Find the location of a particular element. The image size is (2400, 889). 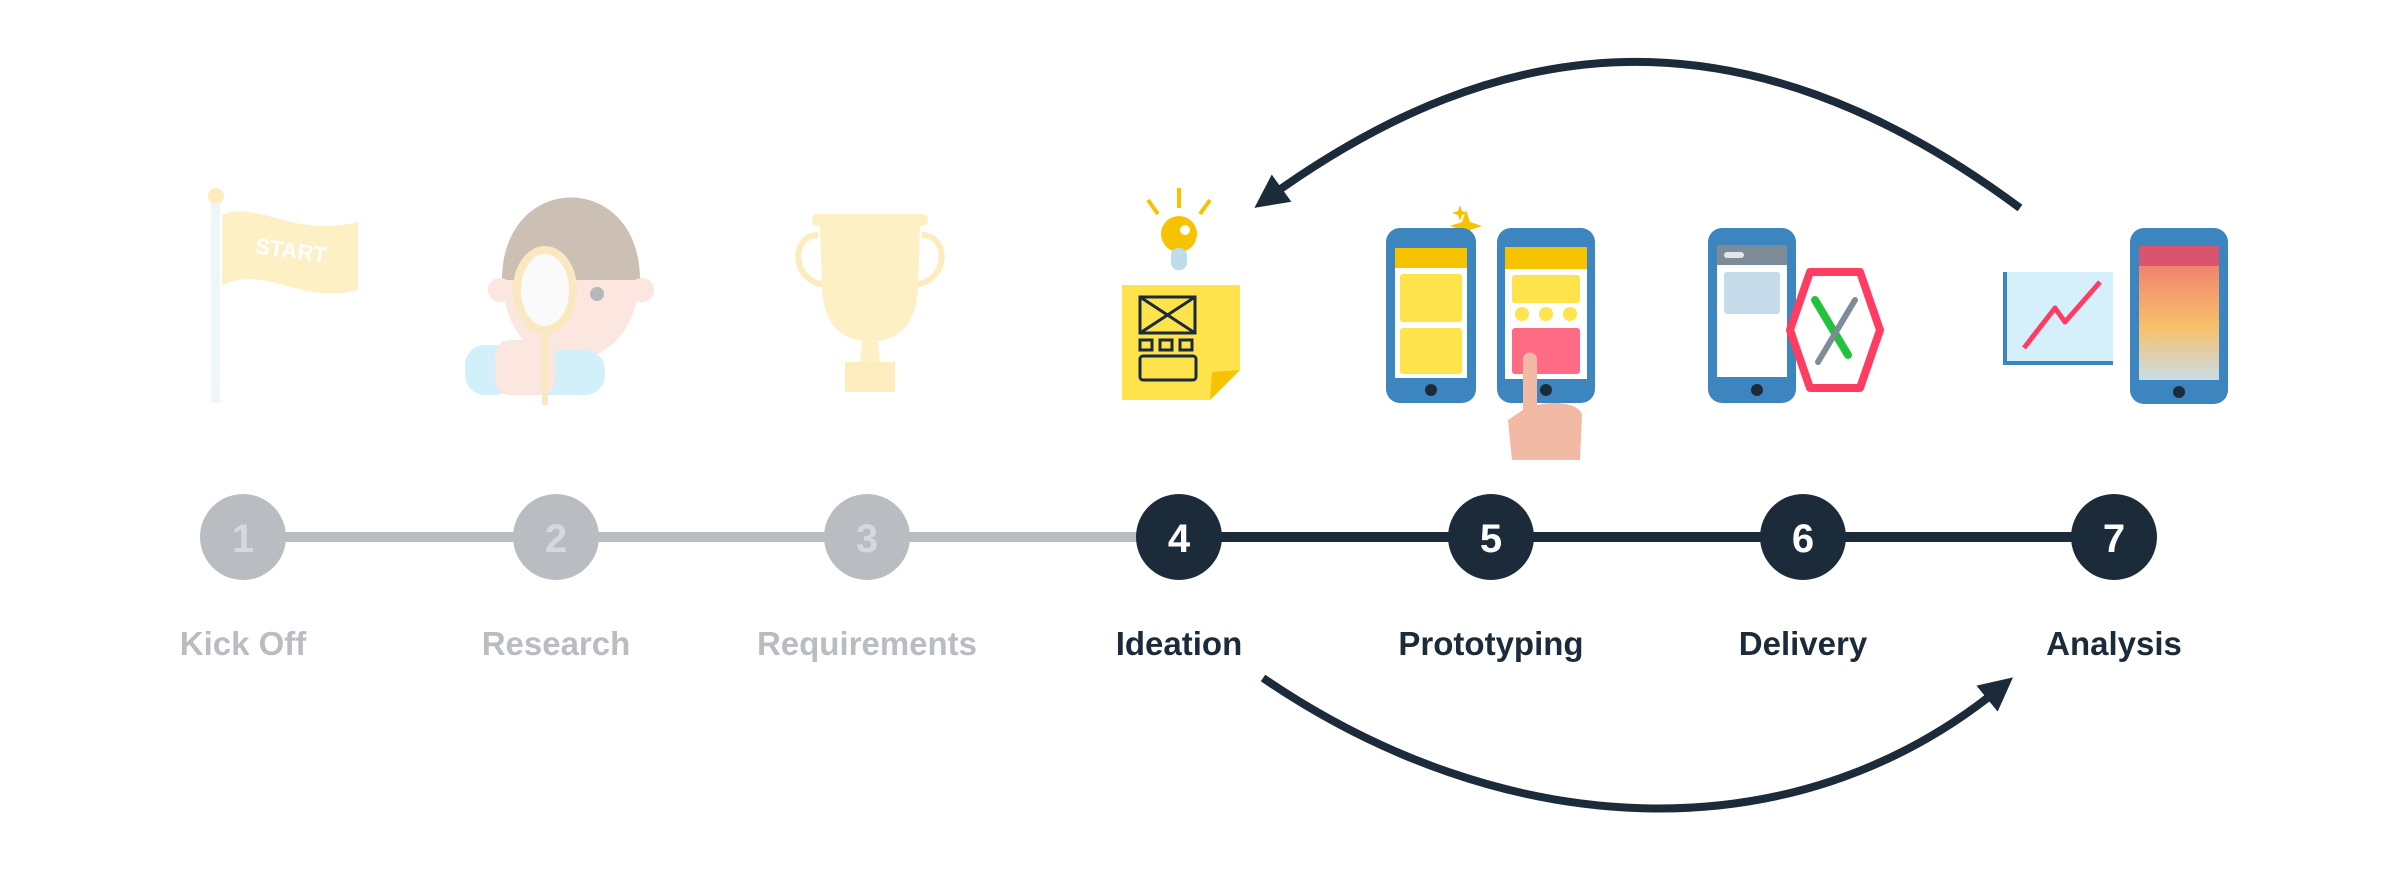

step-4: 4 Ideation is located at coordinates (1179, 578).